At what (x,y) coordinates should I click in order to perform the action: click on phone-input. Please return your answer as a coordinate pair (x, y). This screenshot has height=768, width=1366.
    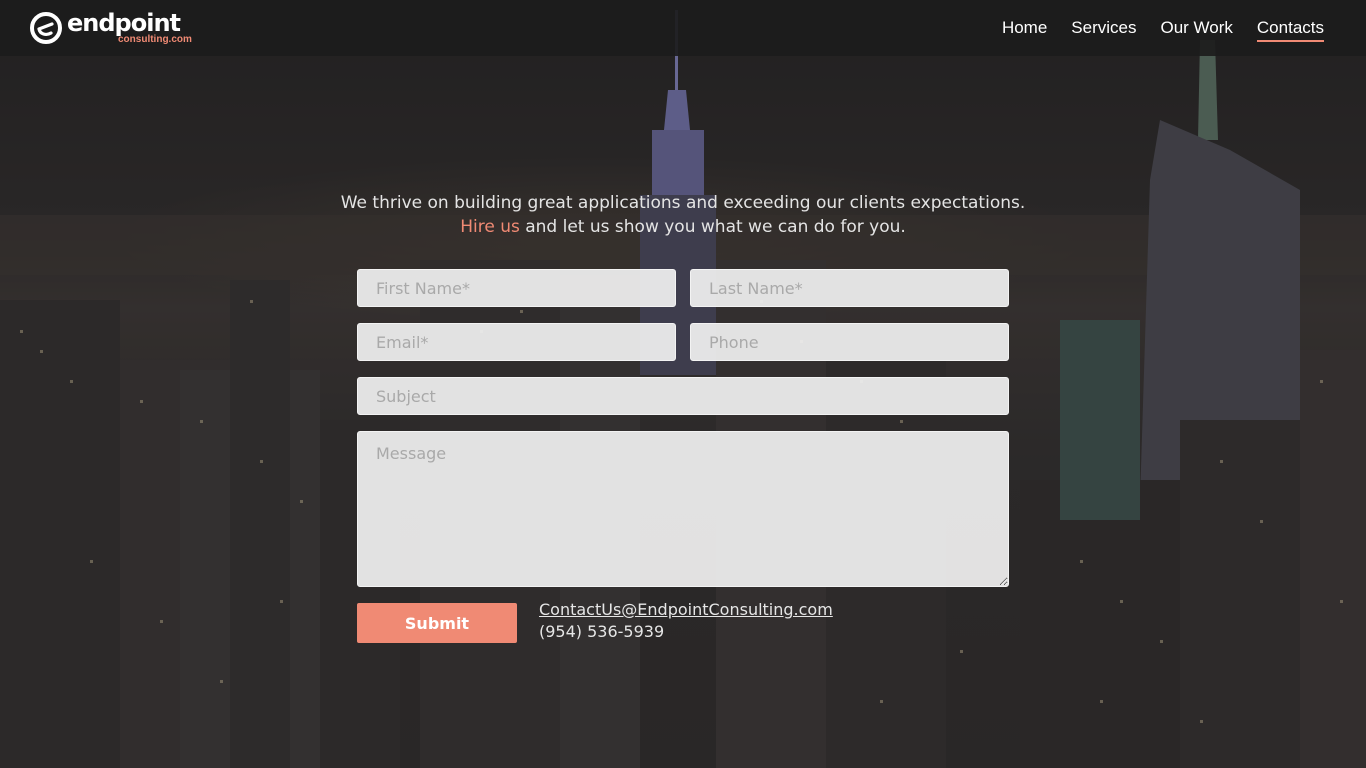
    Looking at the image, I should click on (849, 342).